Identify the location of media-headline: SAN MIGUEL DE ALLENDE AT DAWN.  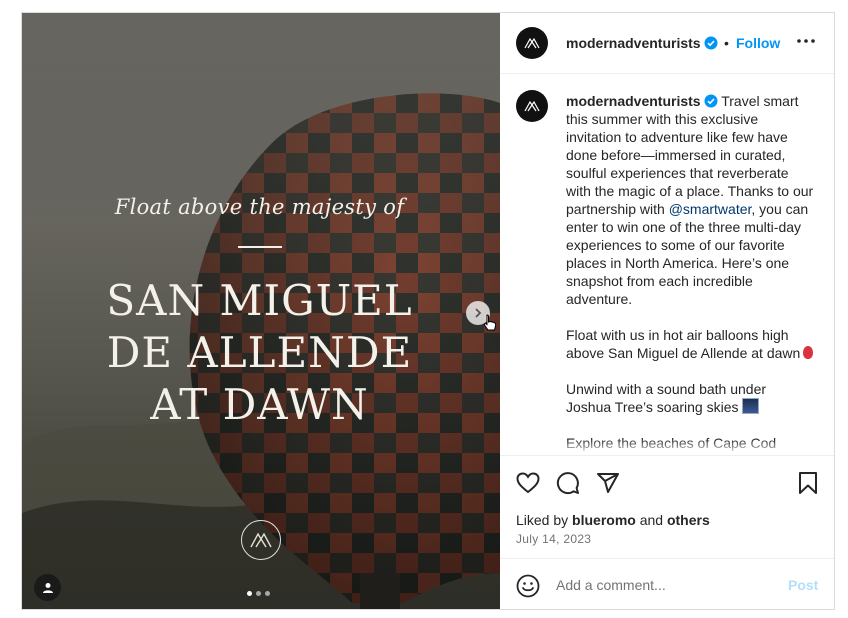
(259, 353).